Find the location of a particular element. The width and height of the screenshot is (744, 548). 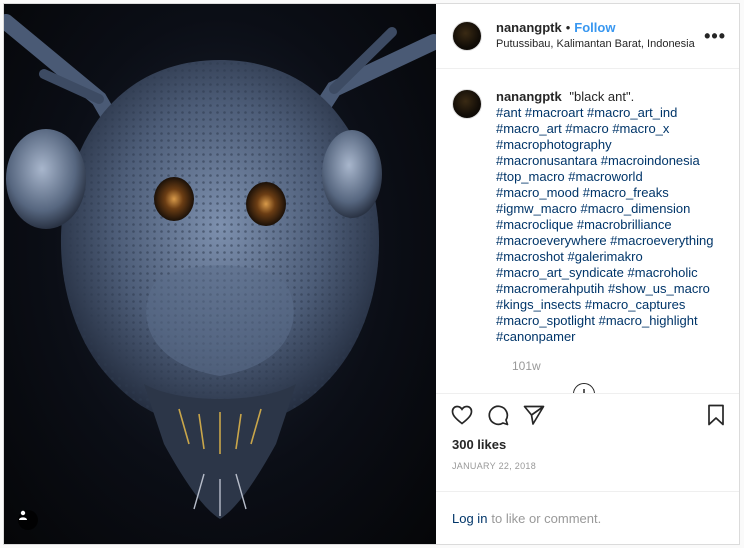

user-icon is located at coordinates (23, 515).